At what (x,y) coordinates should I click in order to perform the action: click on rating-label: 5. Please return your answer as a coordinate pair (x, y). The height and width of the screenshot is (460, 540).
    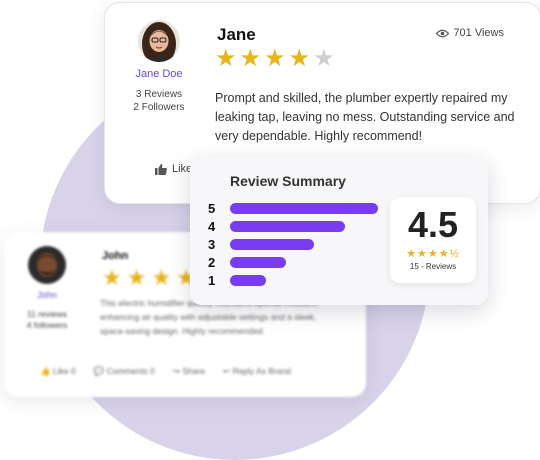
    Looking at the image, I should click on (212, 208).